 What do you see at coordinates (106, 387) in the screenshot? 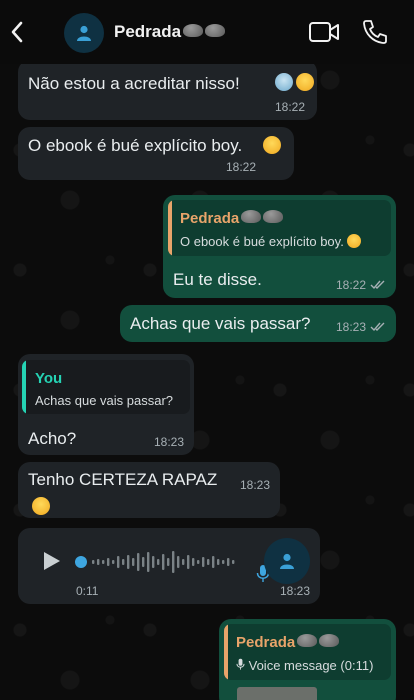
I see `quoted-message: You Achas que vais passar?` at bounding box center [106, 387].